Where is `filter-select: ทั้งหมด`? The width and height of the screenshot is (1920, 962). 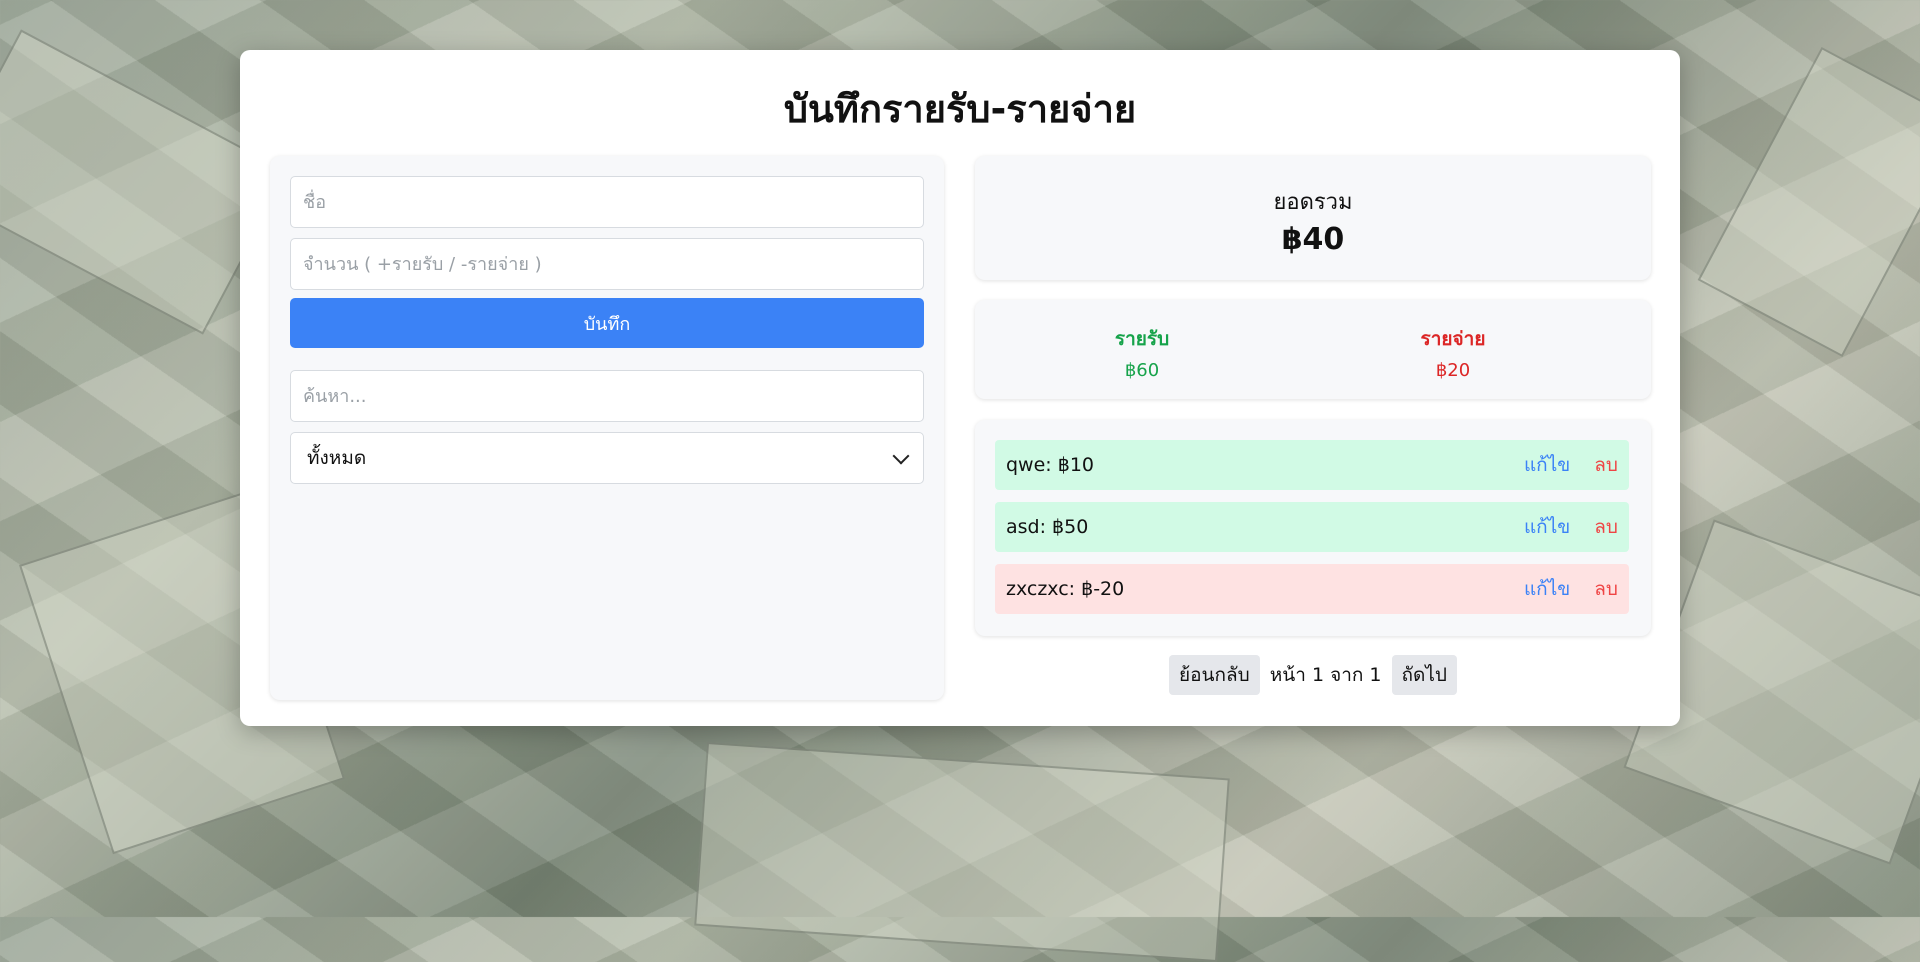
filter-select: ทั้งหมด is located at coordinates (607, 458).